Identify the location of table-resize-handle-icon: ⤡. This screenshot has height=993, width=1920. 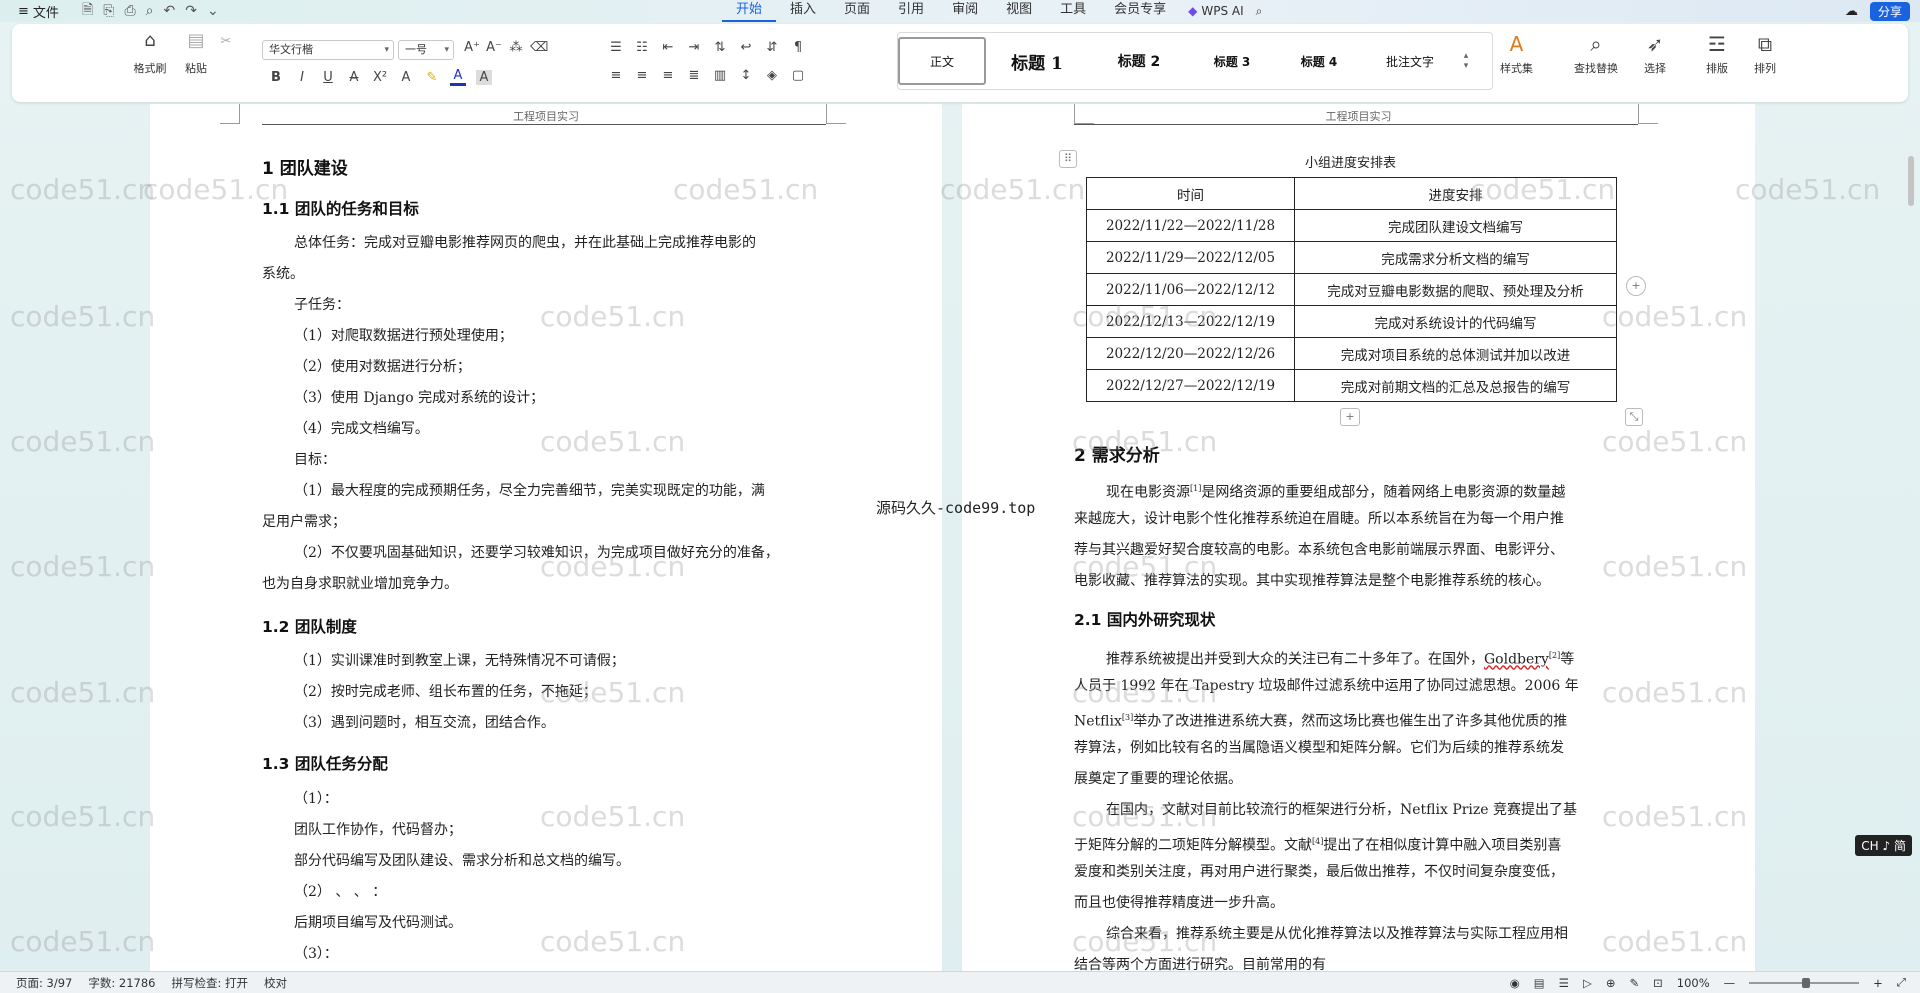
(1634, 417).